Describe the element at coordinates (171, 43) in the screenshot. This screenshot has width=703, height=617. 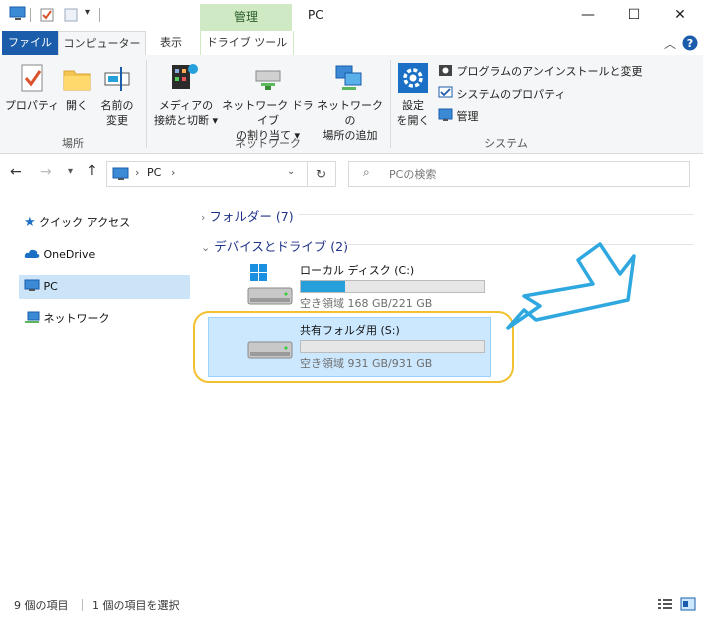
I see `tab-view: 表示` at that location.